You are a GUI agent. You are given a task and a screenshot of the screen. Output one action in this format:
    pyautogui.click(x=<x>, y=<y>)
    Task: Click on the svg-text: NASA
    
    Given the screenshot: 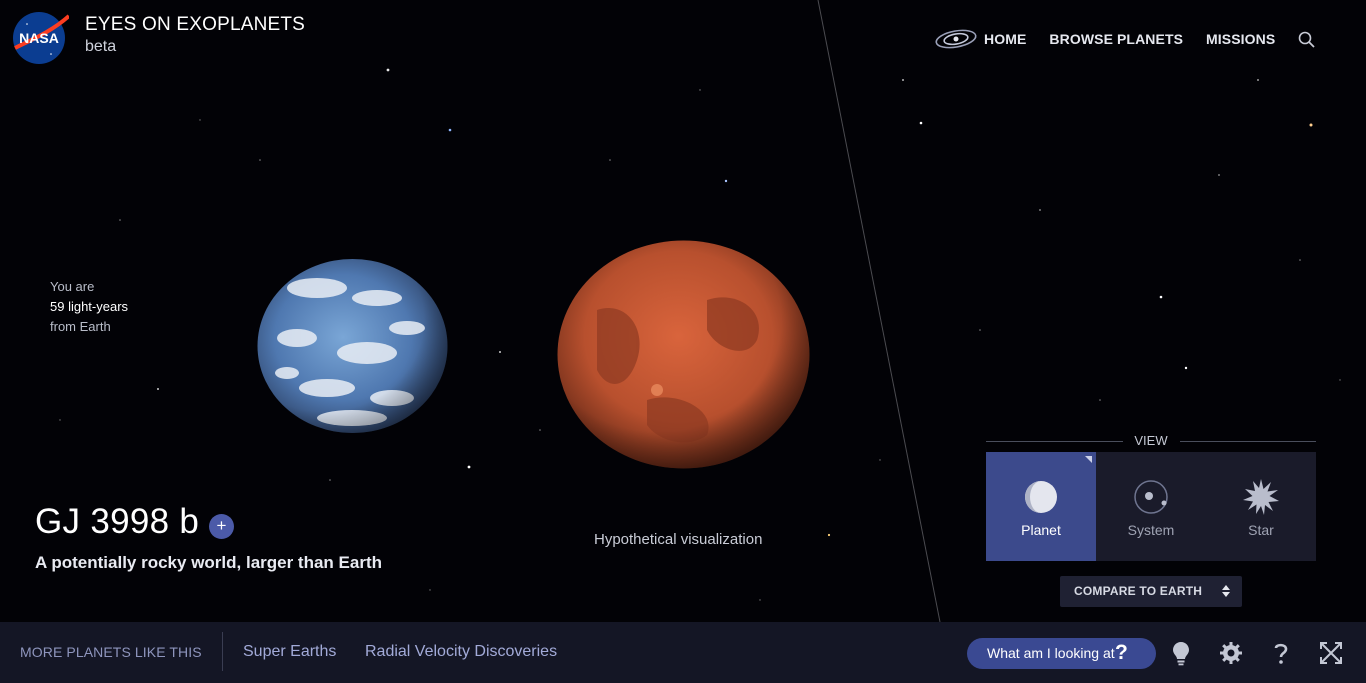 What is the action you would take?
    pyautogui.click(x=39, y=38)
    